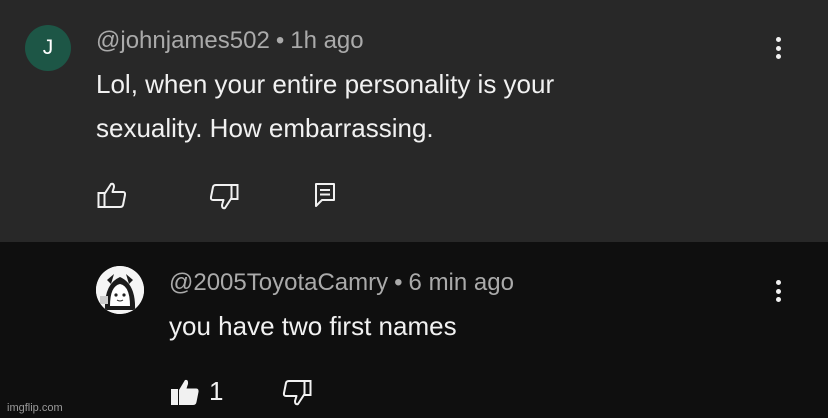 The image size is (828, 418). What do you see at coordinates (265, 128) in the screenshot?
I see `comment-text-line: sexuality. How embarrassing.` at bounding box center [265, 128].